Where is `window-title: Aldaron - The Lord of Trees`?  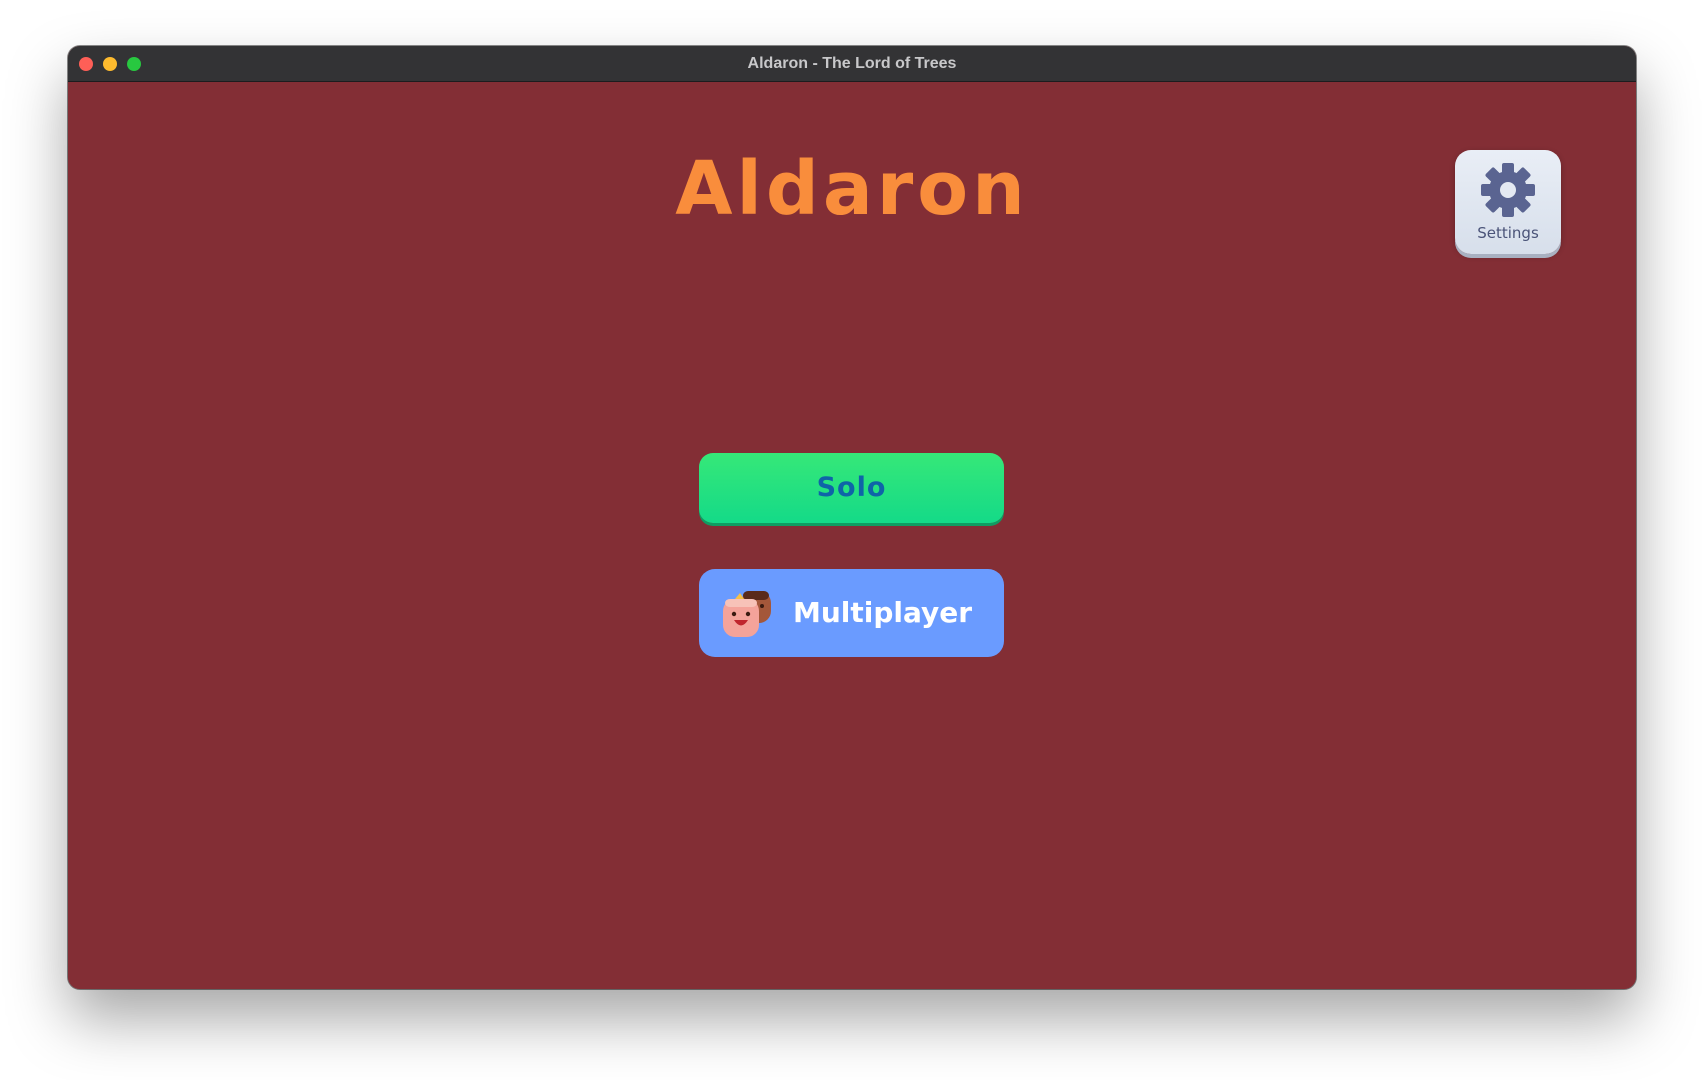
window-title: Aldaron - The Lord of Trees is located at coordinates (852, 63).